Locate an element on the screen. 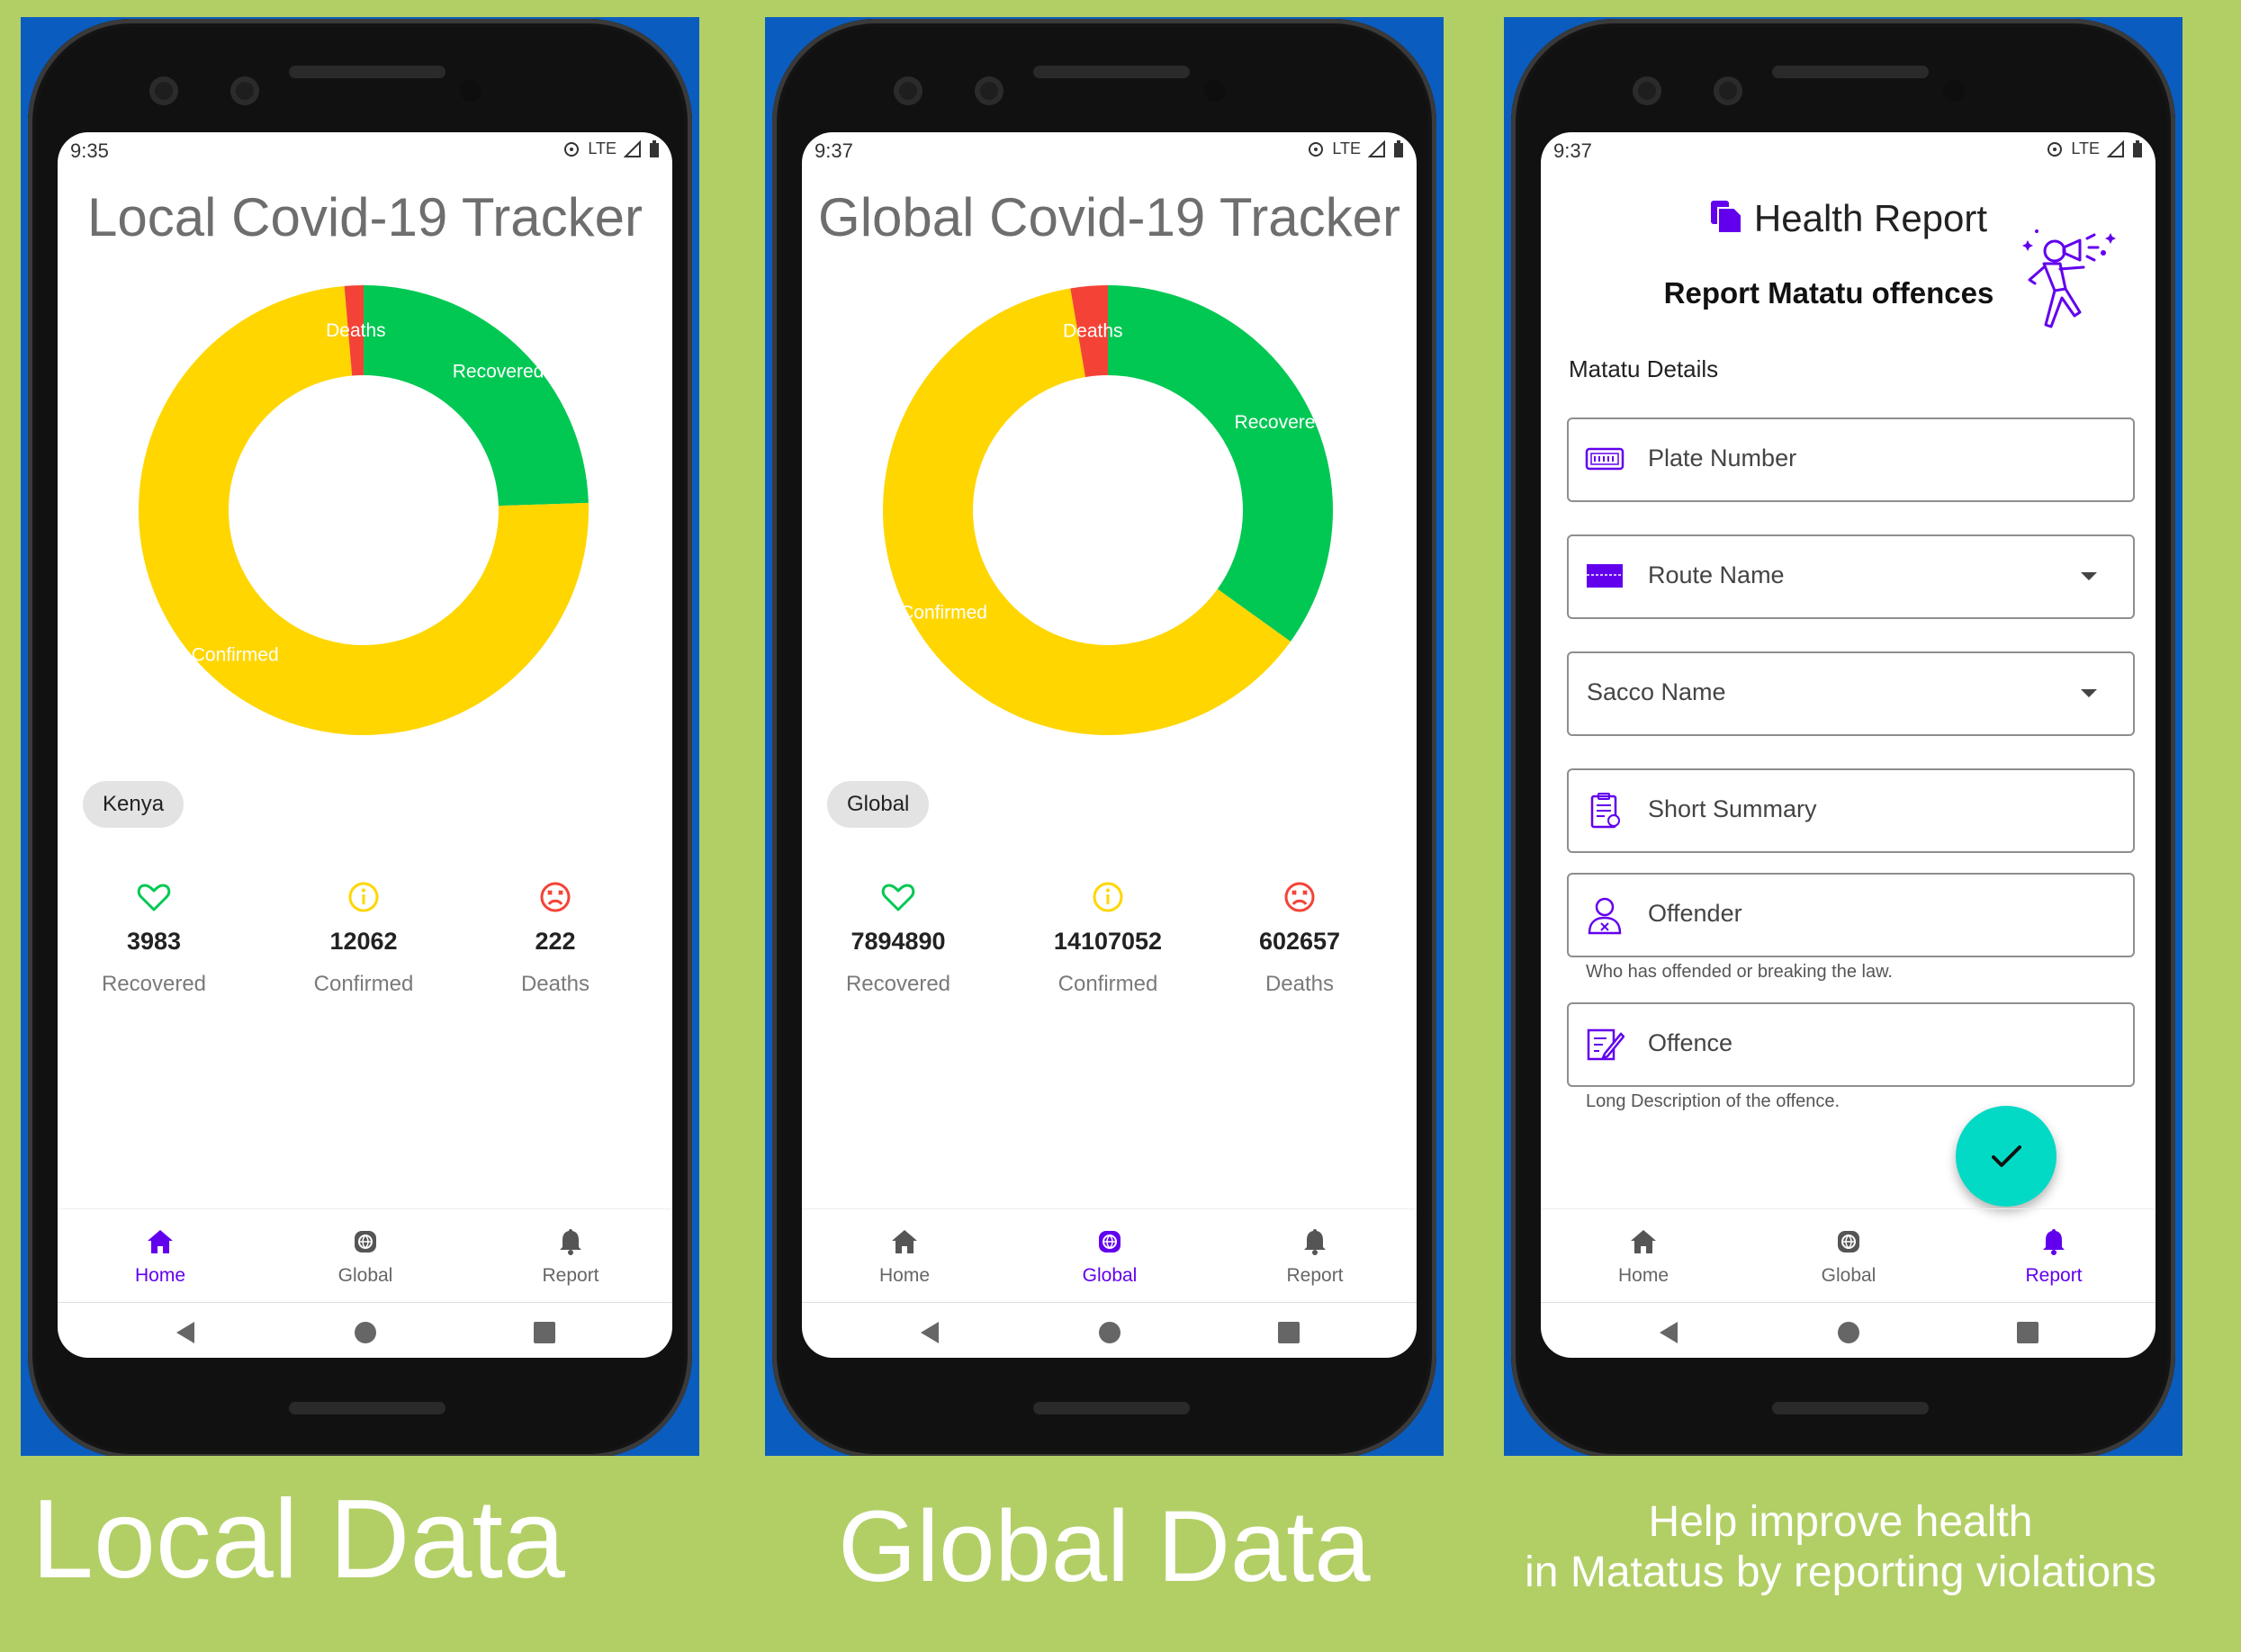 This screenshot has height=1652, width=2241. submit-fab is located at coordinates (2006, 1156).